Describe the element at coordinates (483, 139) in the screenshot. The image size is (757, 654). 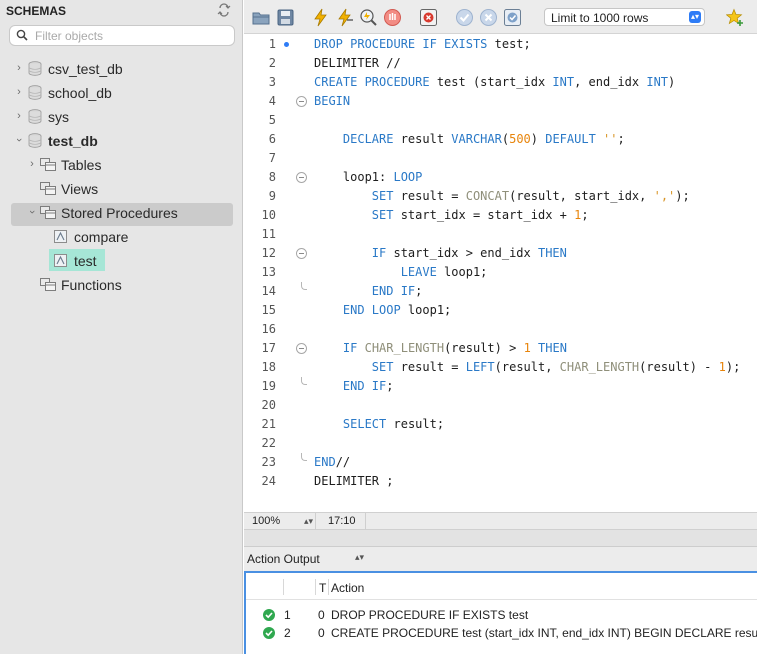
I see `code-text: DECLARE result VARCHAR(500) DEFAULT '';` at that location.